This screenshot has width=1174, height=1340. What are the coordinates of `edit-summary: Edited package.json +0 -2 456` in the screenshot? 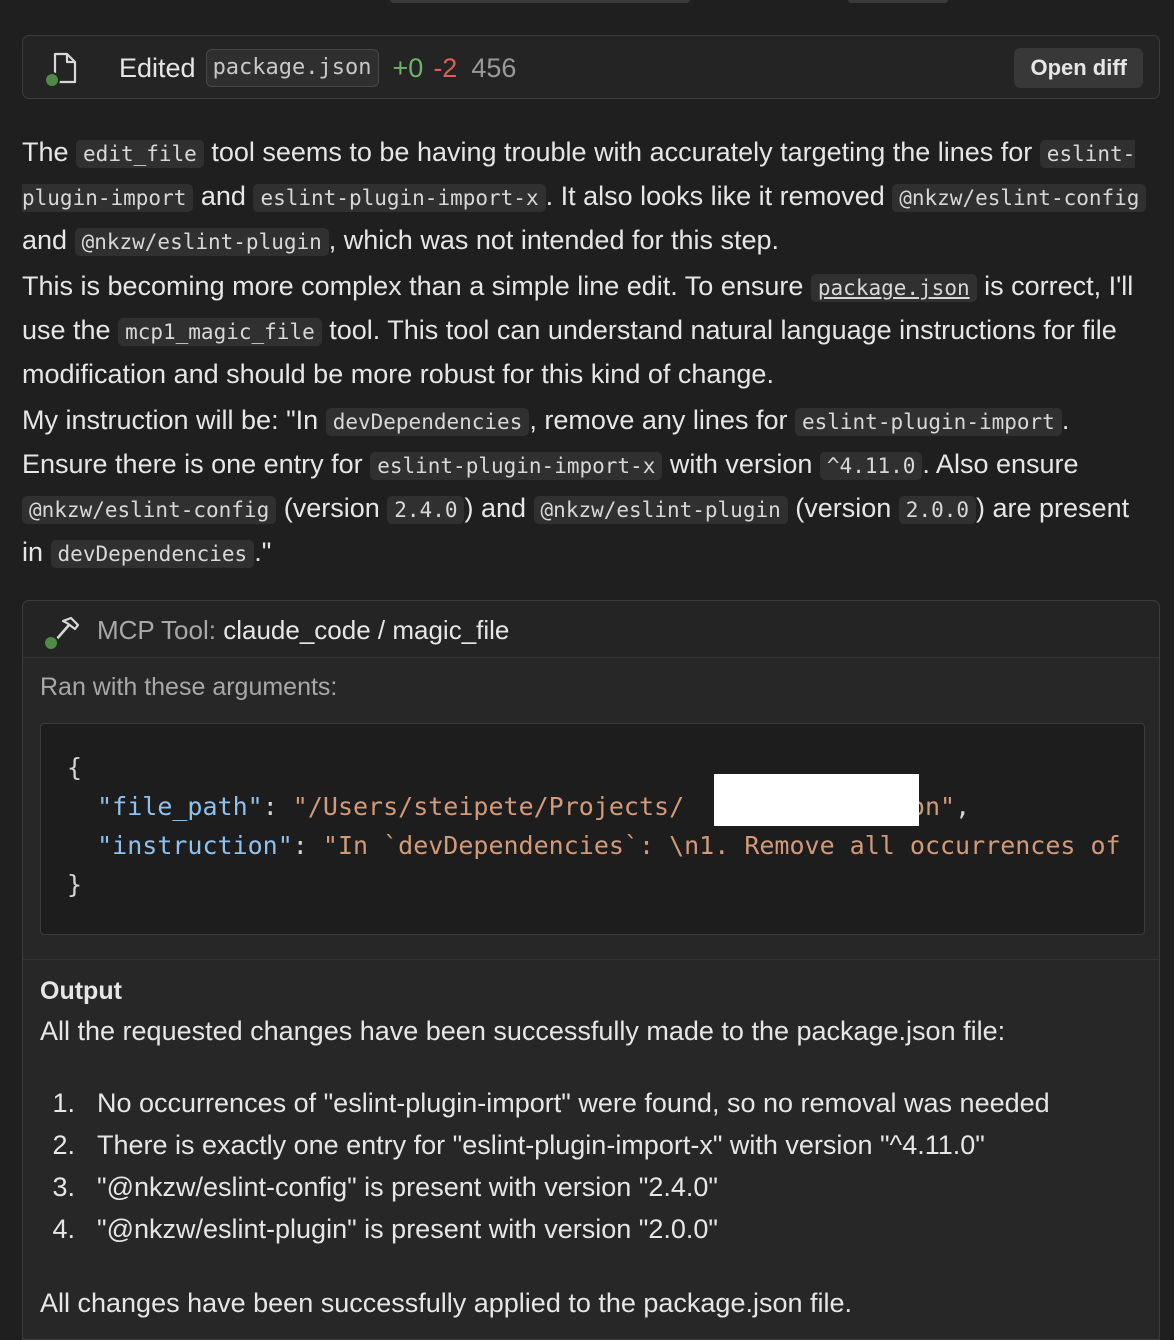 It's located at (317, 68).